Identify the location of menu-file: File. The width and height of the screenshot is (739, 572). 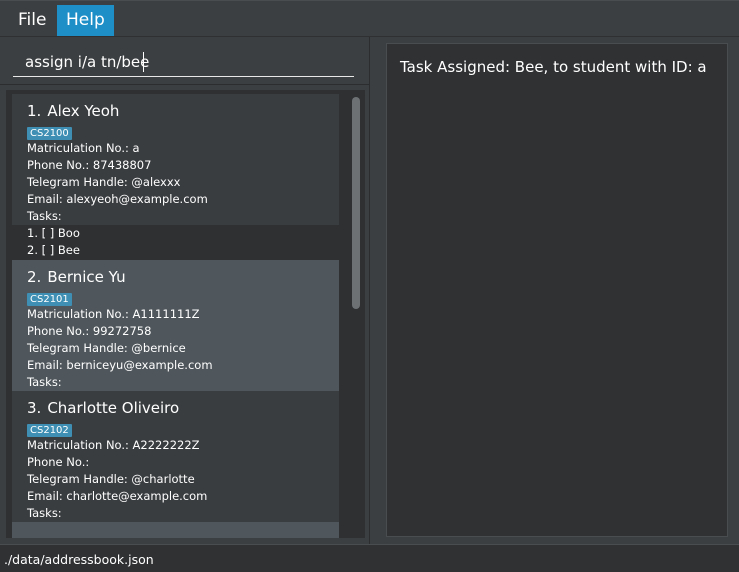
(32, 20).